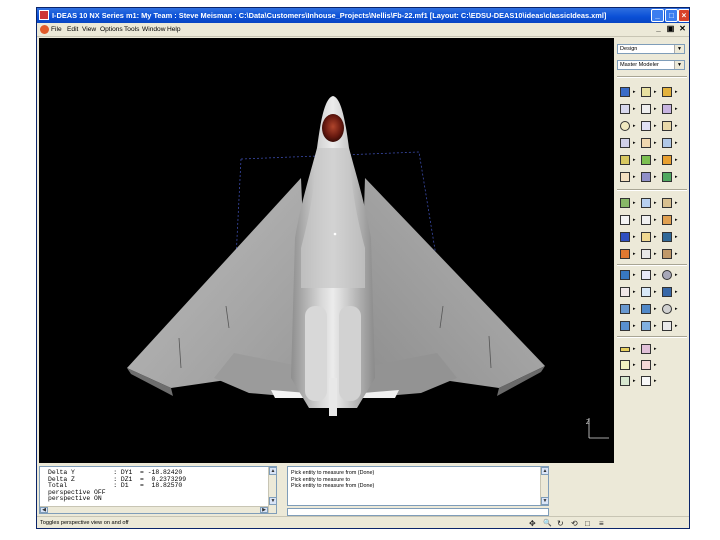  What do you see at coordinates (667, 160) in the screenshot?
I see `feature-icon` at bounding box center [667, 160].